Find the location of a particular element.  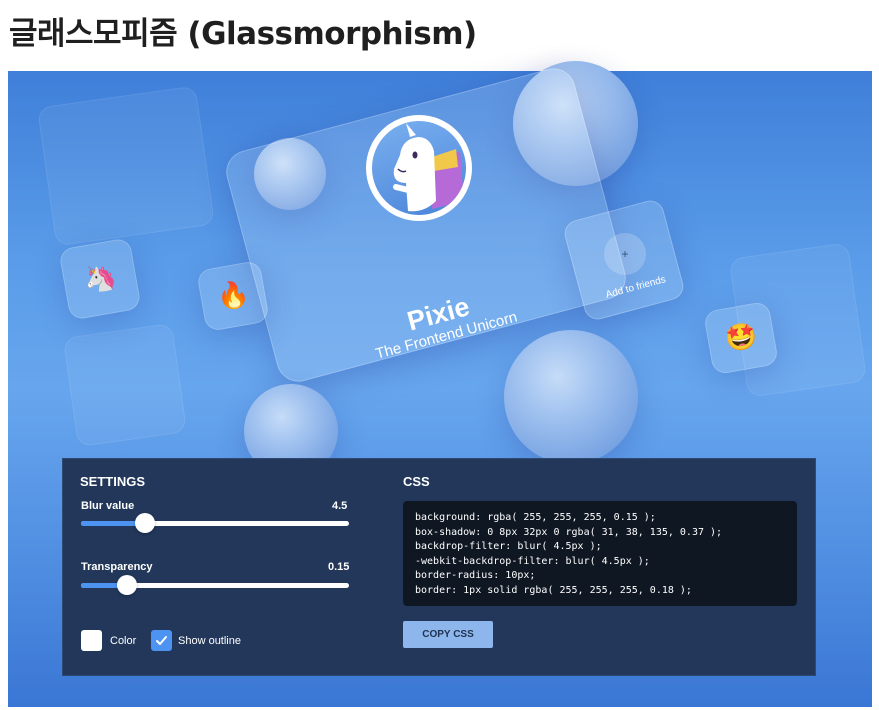

emoji-tile-unicorn: 🦄 is located at coordinates (100, 279).